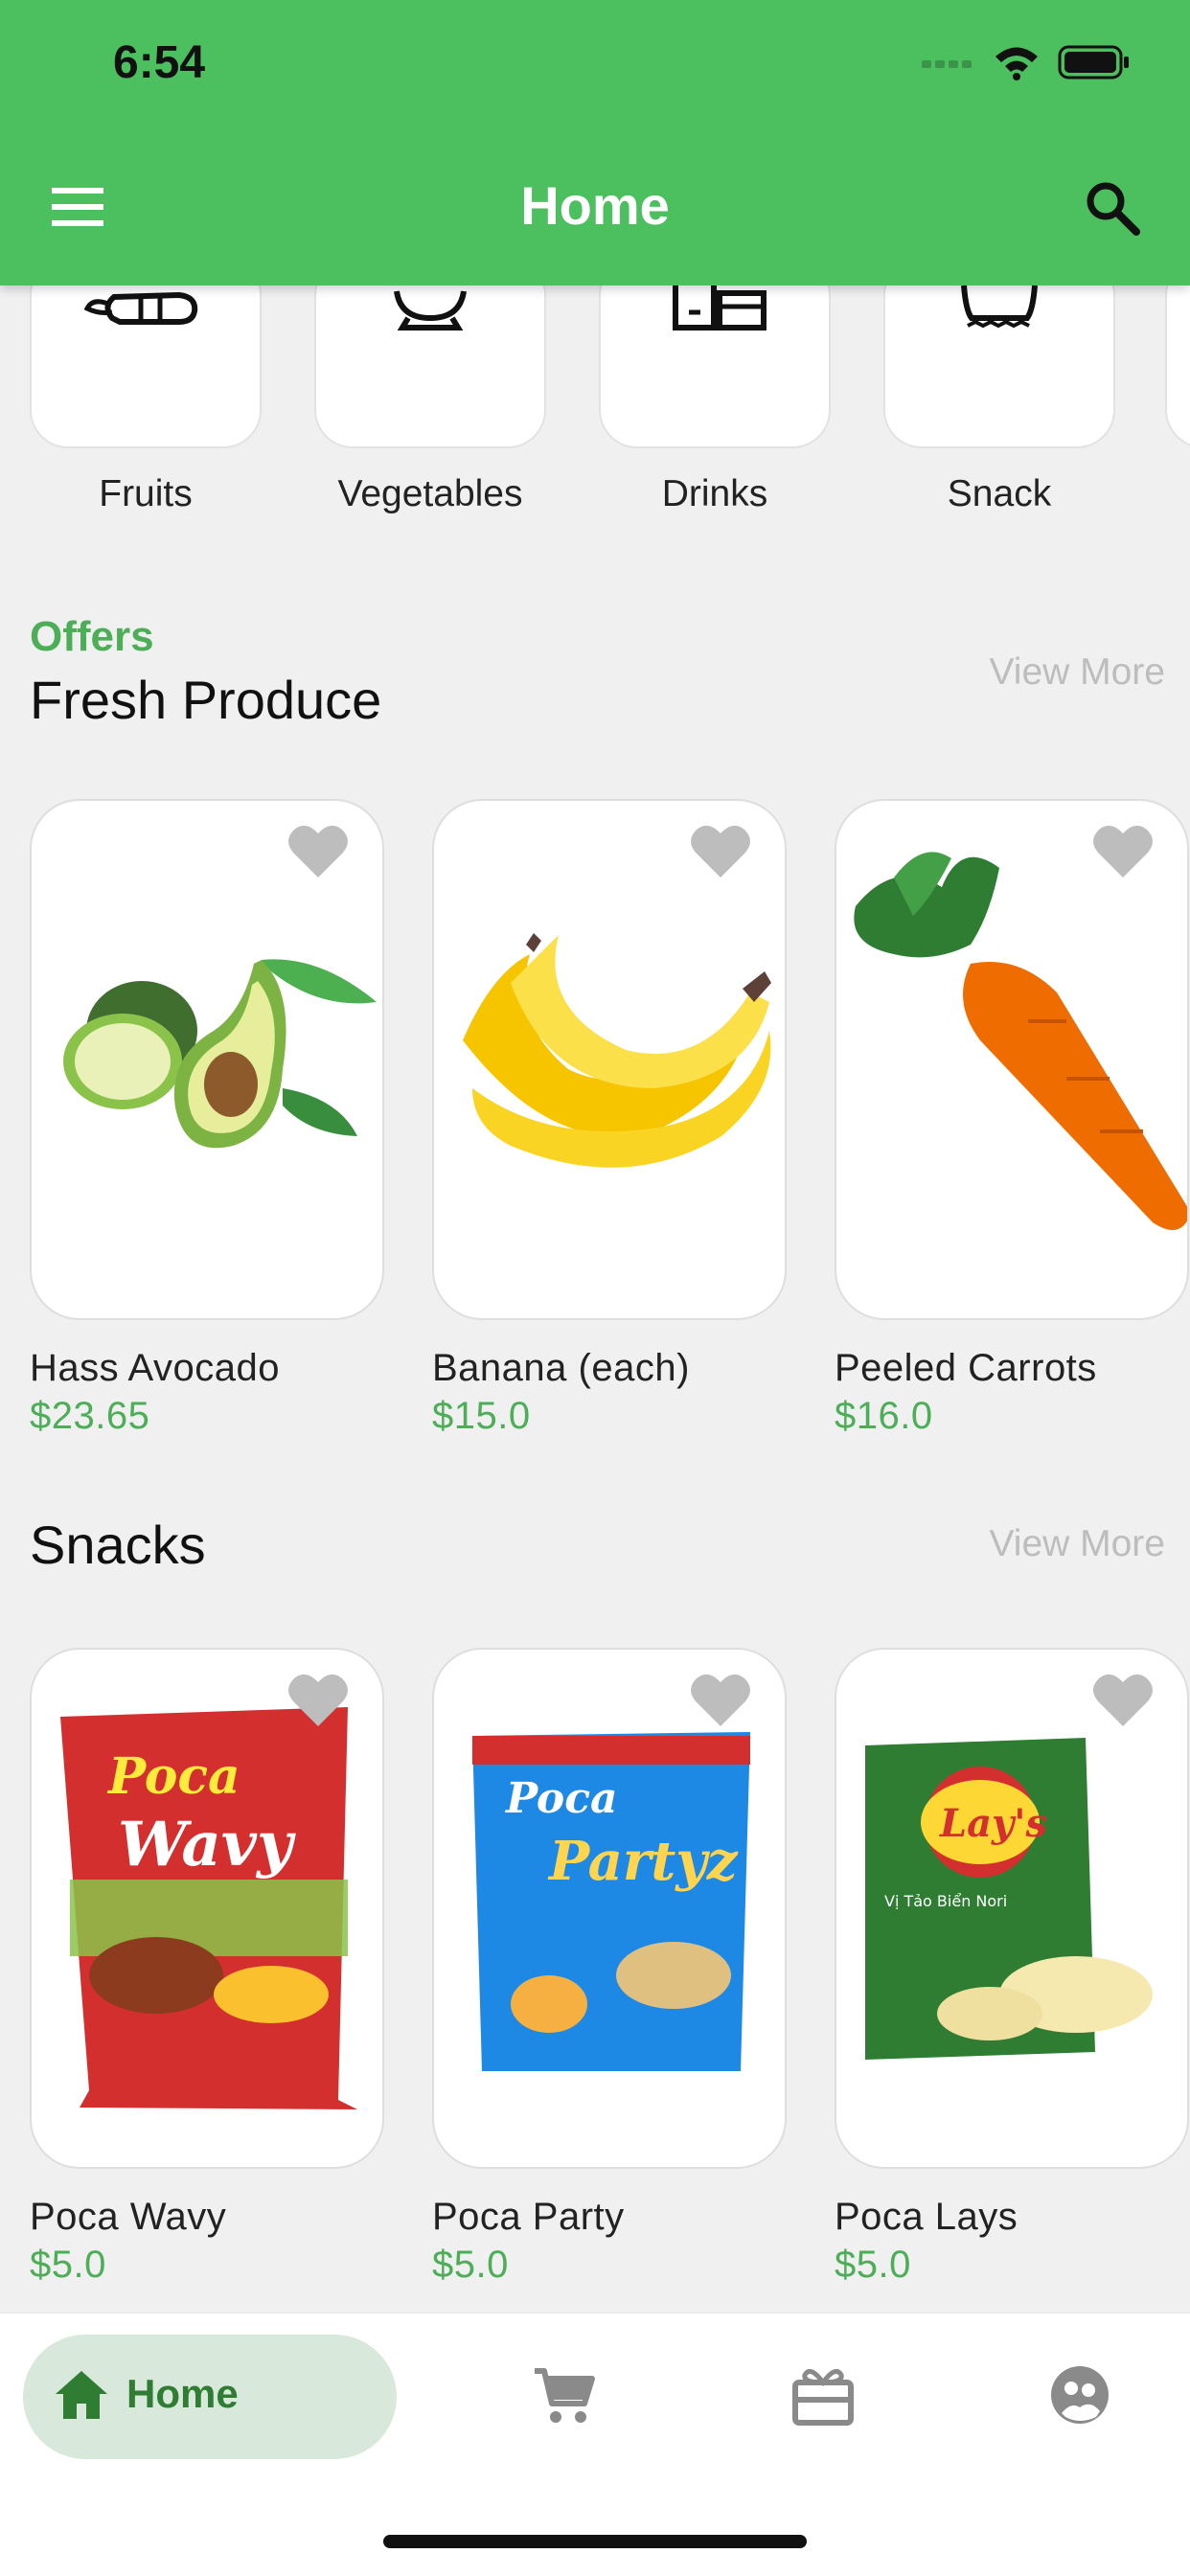 This screenshot has width=1190, height=2576. What do you see at coordinates (1012, 1909) in the screenshot?
I see `product-card-poca-lays: Lay's Vị Tảo Biển Nori` at bounding box center [1012, 1909].